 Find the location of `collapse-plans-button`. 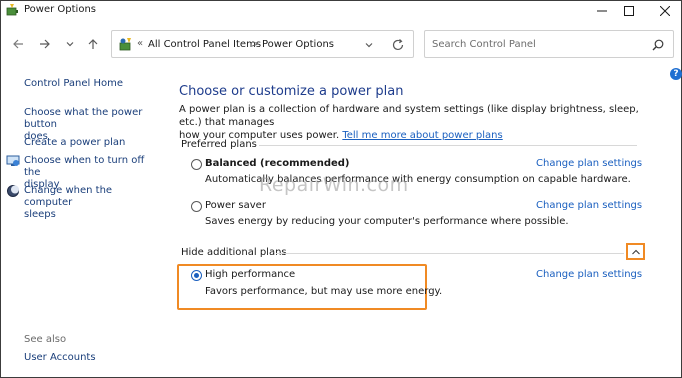

collapse-plans-button is located at coordinates (635, 251).